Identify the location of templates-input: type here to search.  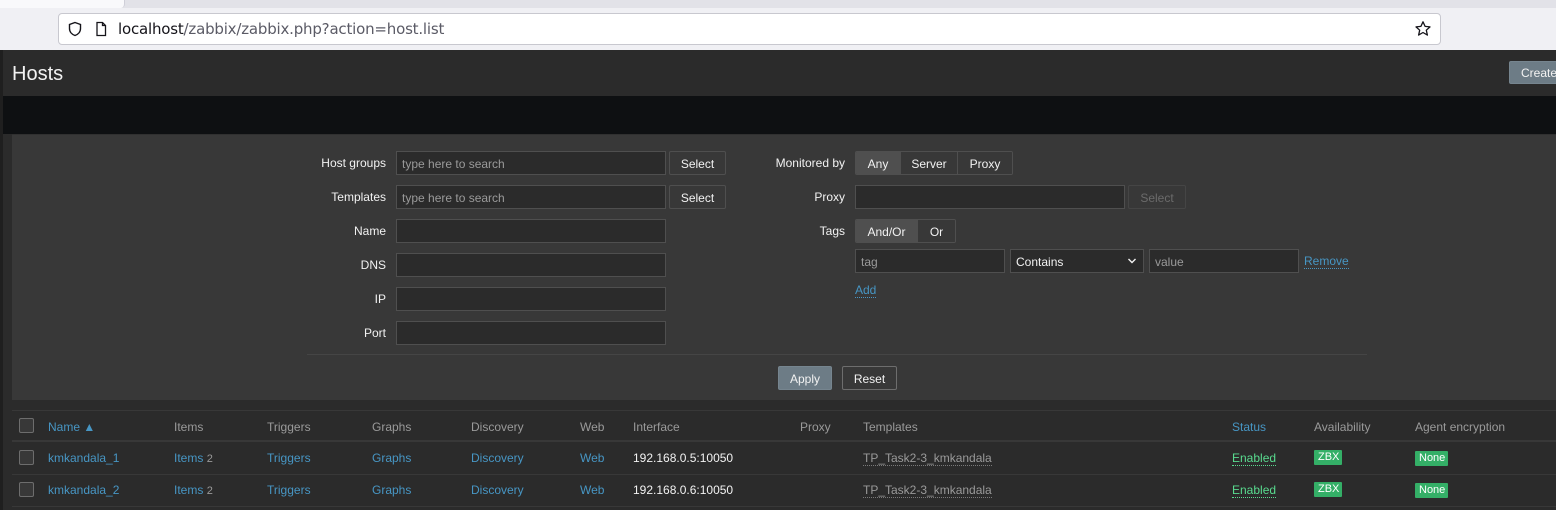
(531, 197).